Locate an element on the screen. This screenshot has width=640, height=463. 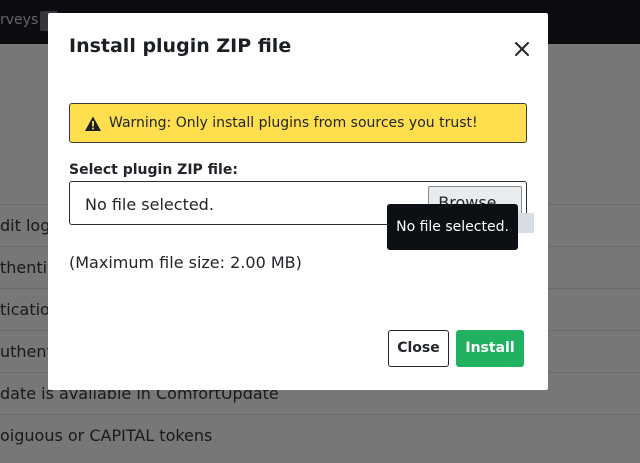
file-field-label: Select plugin ZIP file: is located at coordinates (153, 170).